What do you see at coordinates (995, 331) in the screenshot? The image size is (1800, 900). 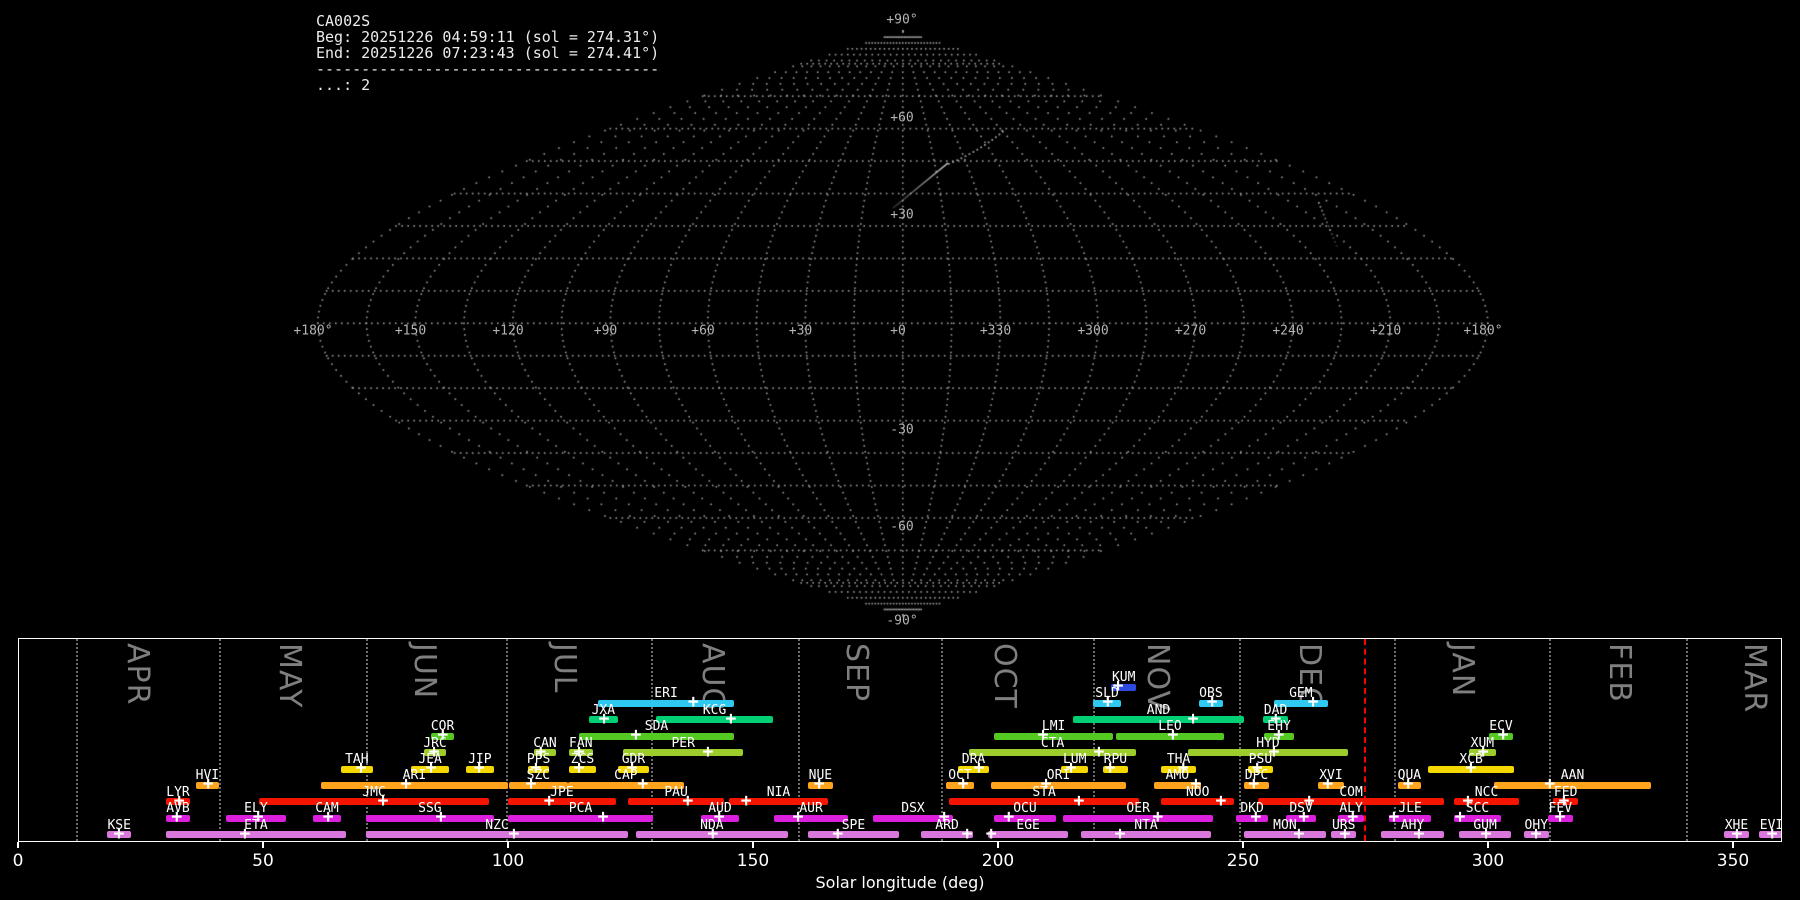 I see `map-lon-label: +330` at bounding box center [995, 331].